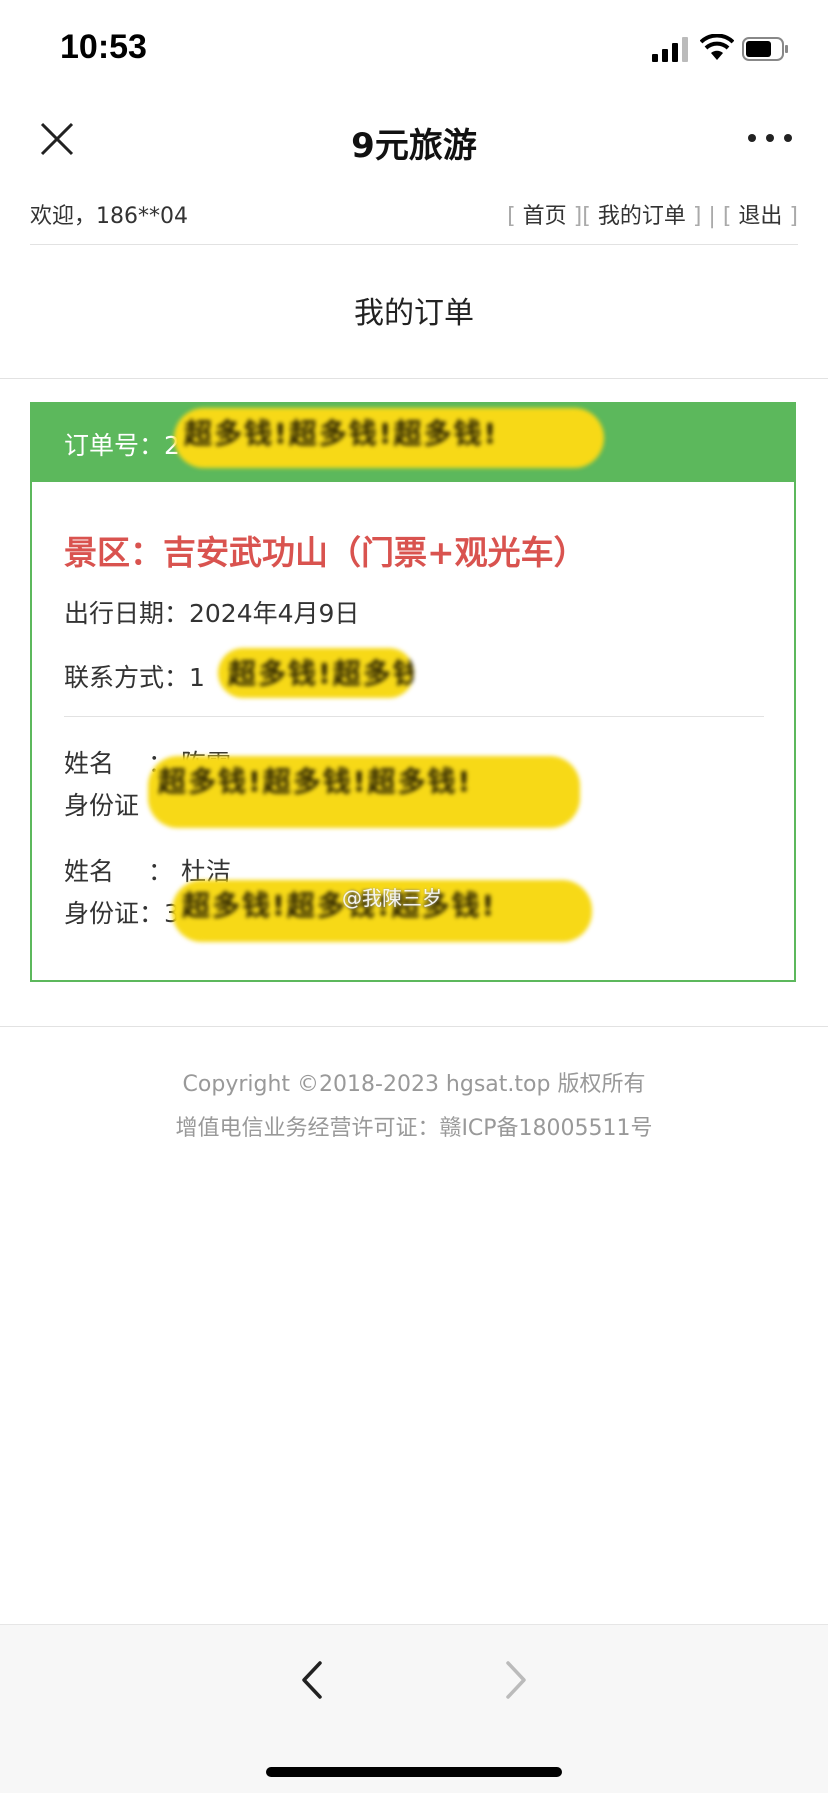  I want to click on watermark: @我陳三岁, so click(392, 898).